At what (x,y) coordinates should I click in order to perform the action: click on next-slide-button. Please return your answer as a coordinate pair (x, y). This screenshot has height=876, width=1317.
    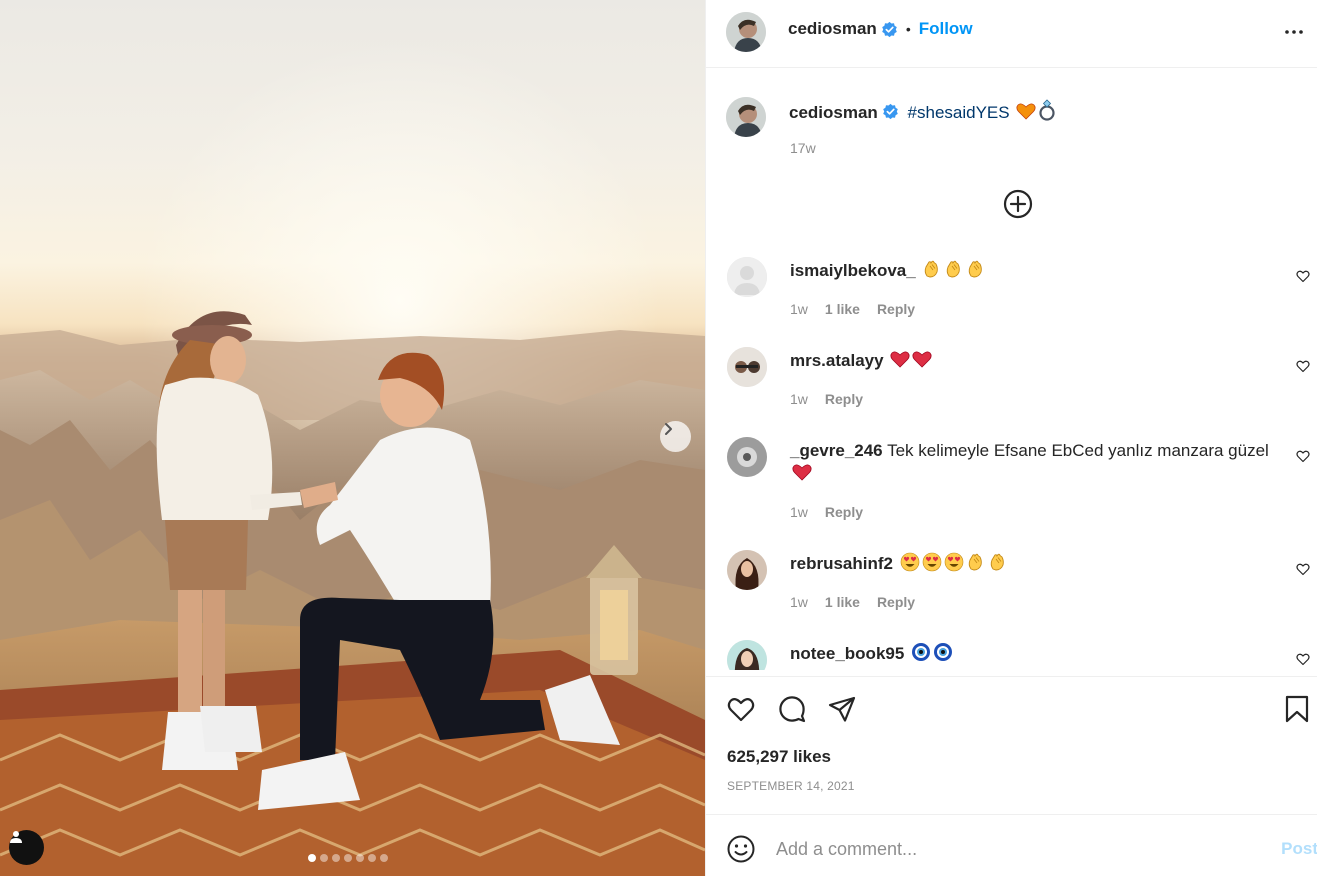
    Looking at the image, I should click on (675, 436).